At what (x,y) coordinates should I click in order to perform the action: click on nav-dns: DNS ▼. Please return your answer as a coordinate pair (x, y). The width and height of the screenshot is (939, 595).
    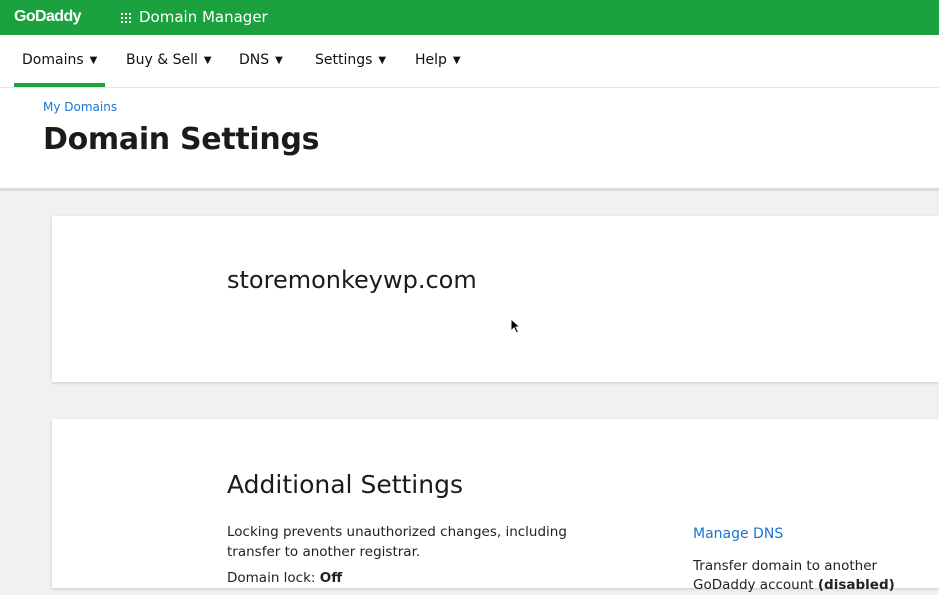
    Looking at the image, I should click on (261, 60).